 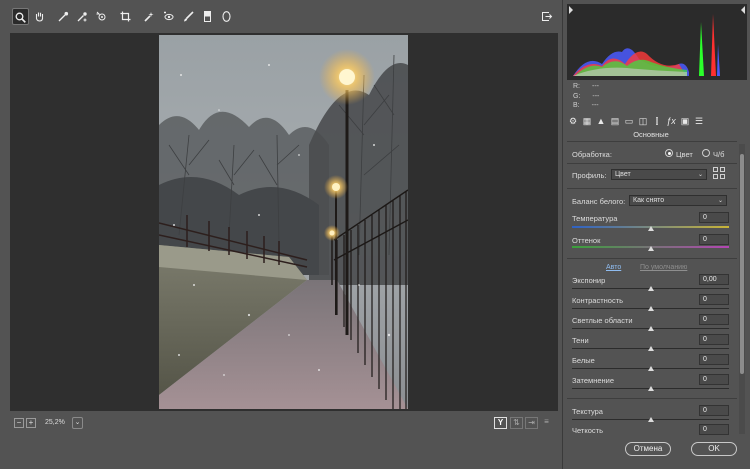 What do you see at coordinates (593, 380) in the screenshot?
I see `slider-label-blacks: Затемнение` at bounding box center [593, 380].